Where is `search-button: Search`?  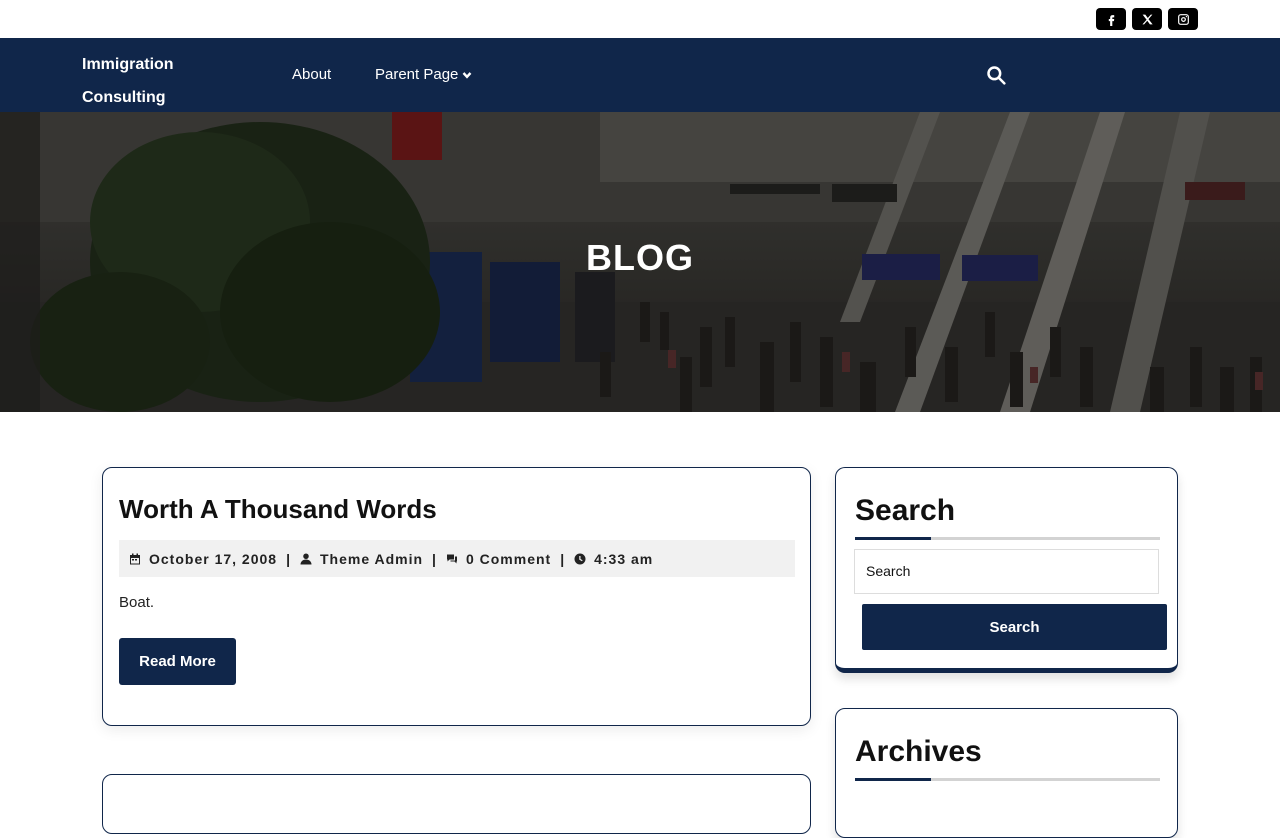
search-button: Search is located at coordinates (1014, 627).